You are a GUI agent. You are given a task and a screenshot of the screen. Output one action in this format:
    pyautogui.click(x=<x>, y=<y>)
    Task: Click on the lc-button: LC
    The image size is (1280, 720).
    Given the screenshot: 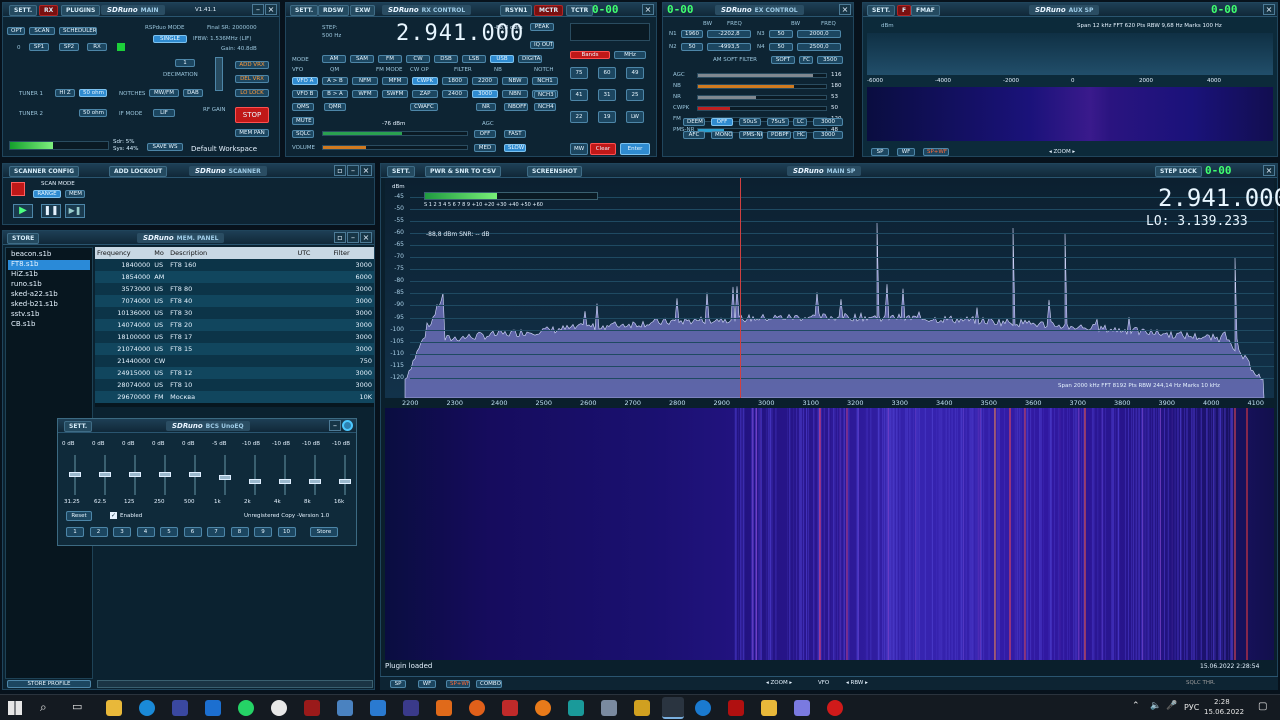 What is the action you would take?
    pyautogui.click(x=800, y=122)
    